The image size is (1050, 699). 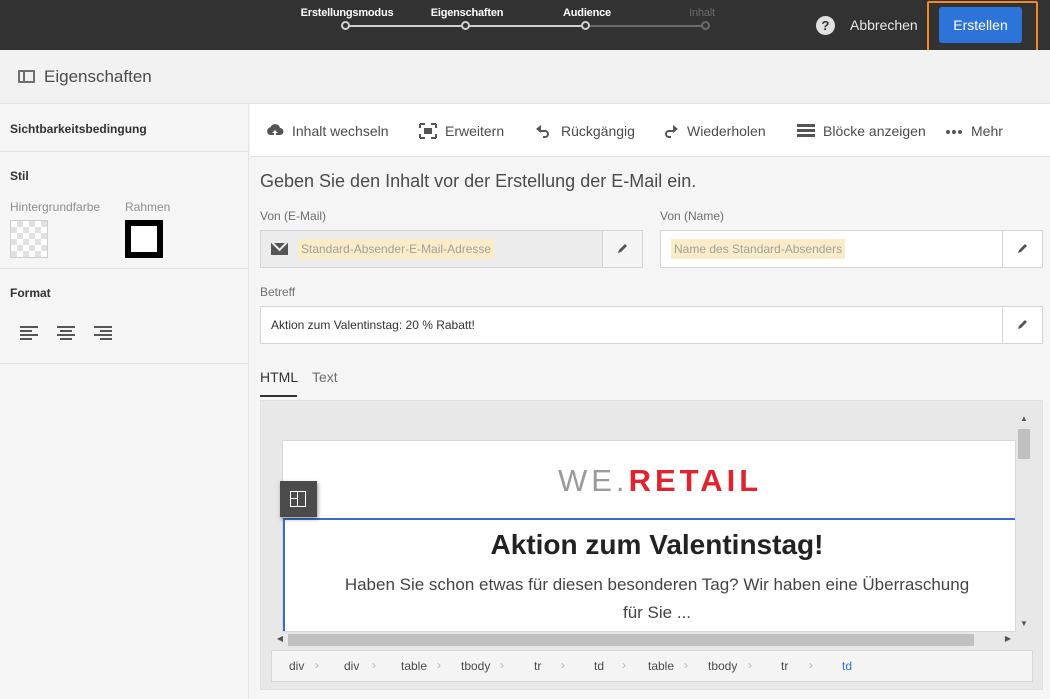 I want to click on panel-toggle-icon, so click(x=26, y=76).